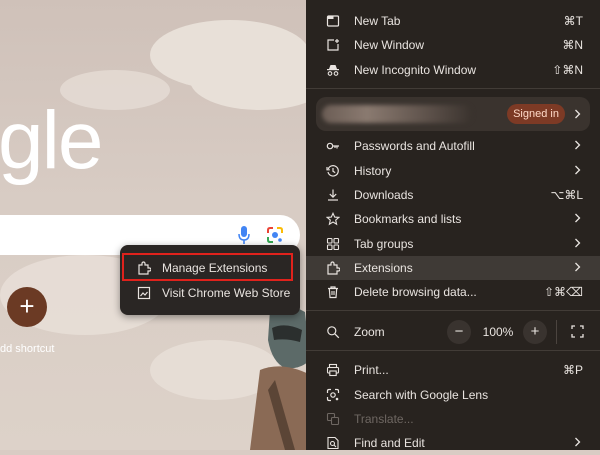  I want to click on profile-row: Signed in, so click(453, 114).